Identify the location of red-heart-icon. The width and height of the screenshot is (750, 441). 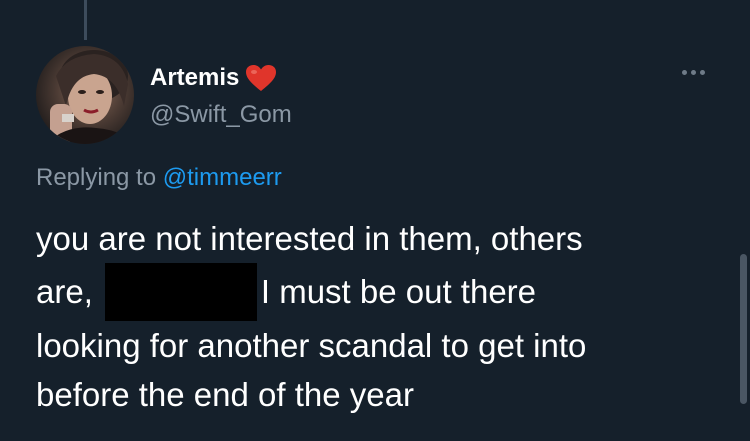
(261, 78).